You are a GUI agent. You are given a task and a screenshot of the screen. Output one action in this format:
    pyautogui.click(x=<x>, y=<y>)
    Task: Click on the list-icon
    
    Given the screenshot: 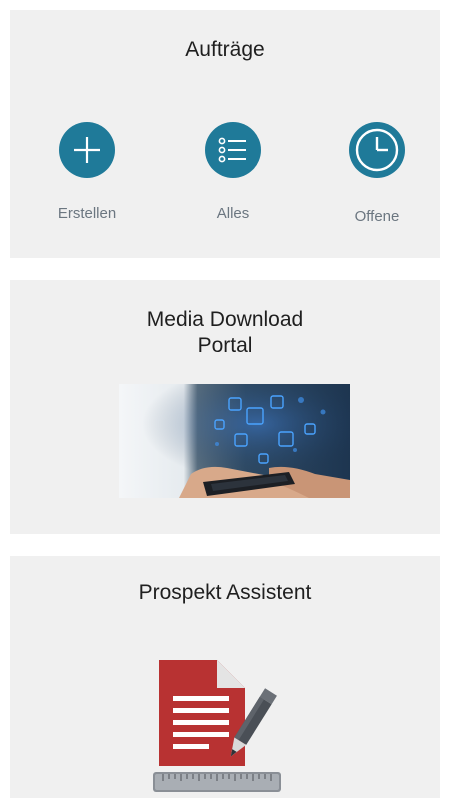 What is the action you would take?
    pyautogui.click(x=233, y=150)
    